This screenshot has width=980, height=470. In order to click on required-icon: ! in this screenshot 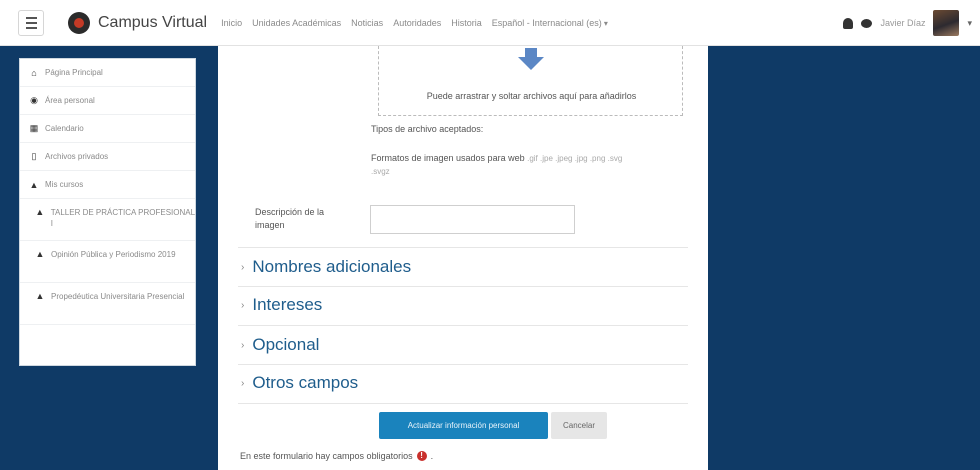, I will do `click(421, 456)`.